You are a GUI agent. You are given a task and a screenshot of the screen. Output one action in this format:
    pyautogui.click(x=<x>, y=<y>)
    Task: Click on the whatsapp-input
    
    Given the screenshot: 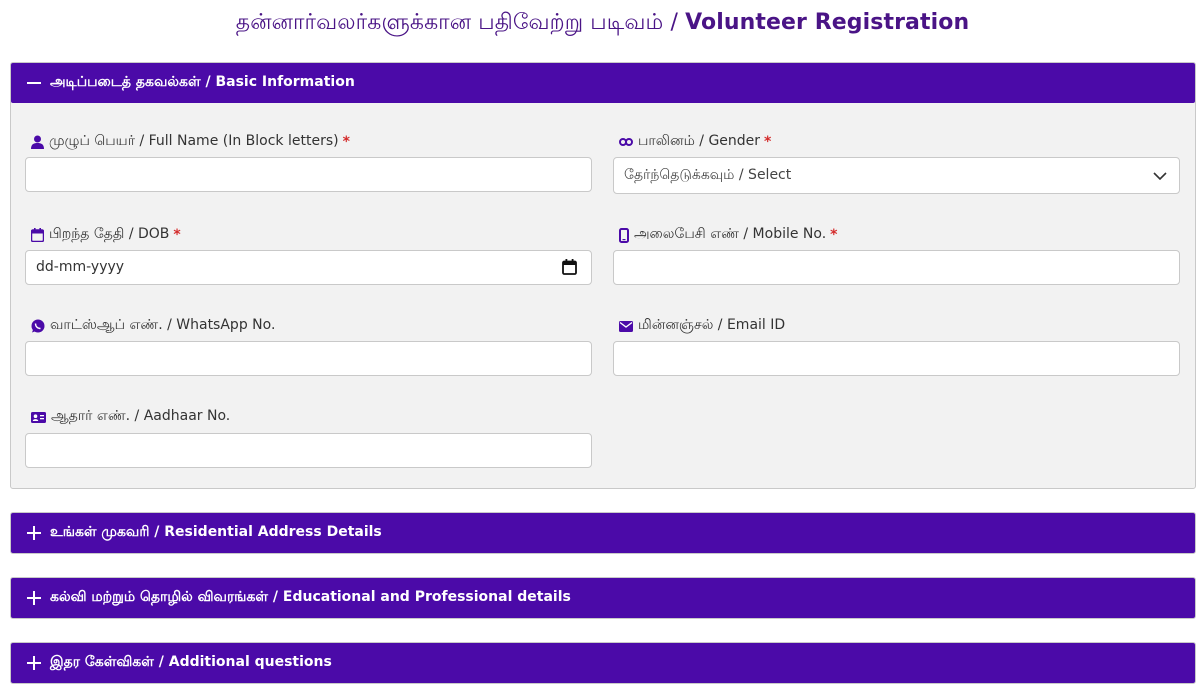 What is the action you would take?
    pyautogui.click(x=308, y=358)
    